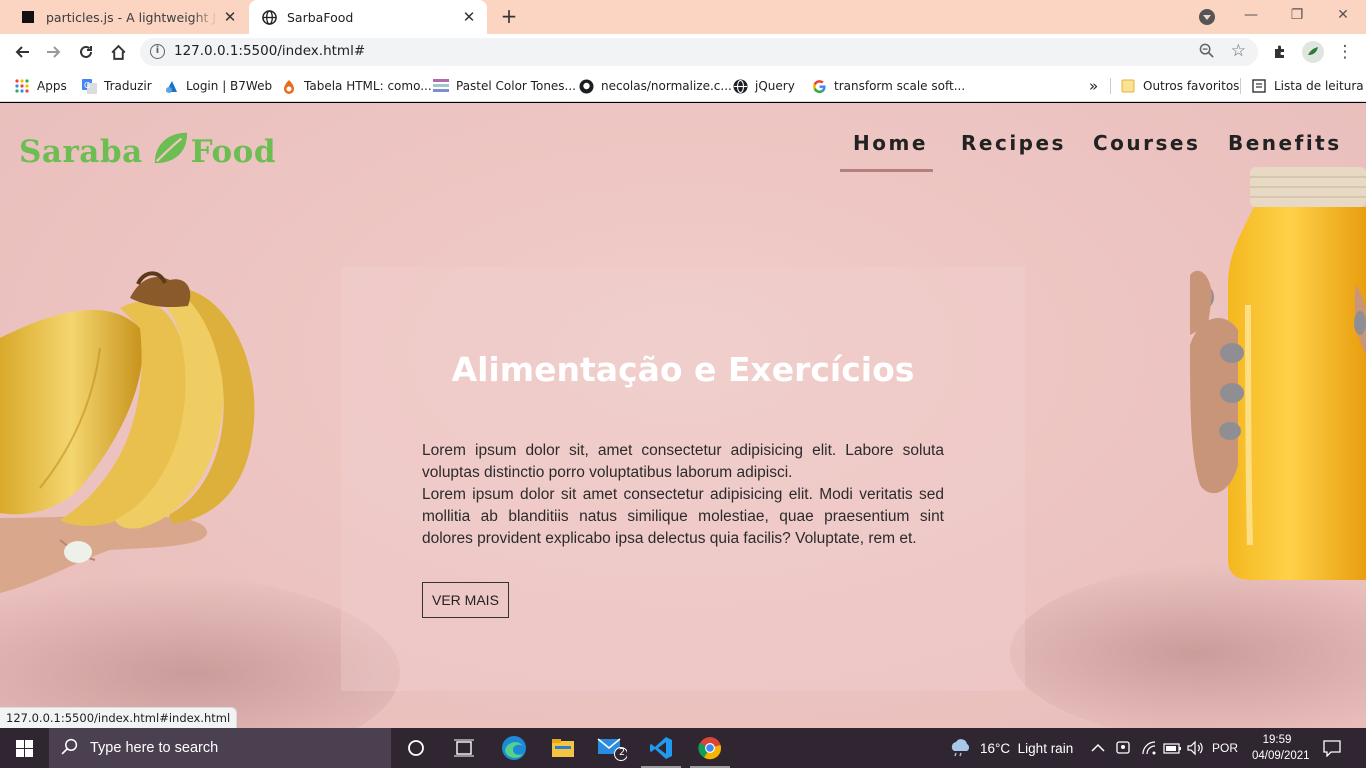  I want to click on nav-home: Home, so click(890, 143).